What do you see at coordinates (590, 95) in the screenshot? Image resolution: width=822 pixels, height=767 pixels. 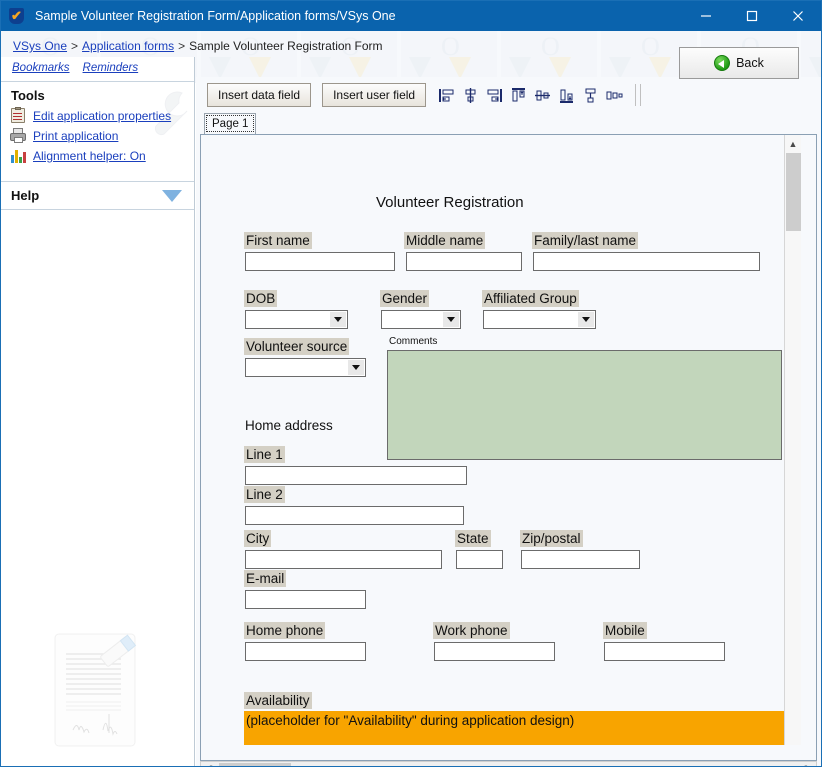 I see `distribute-vertical-icon` at bounding box center [590, 95].